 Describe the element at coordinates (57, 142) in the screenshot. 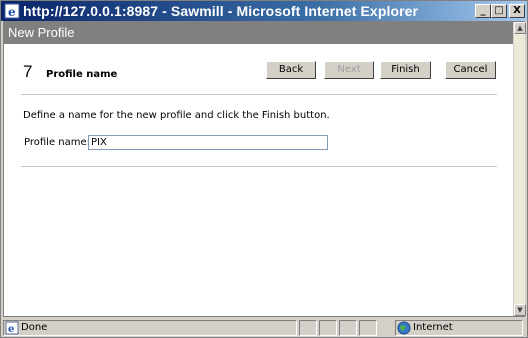

I see `profile-name-label: Profile name:` at that location.